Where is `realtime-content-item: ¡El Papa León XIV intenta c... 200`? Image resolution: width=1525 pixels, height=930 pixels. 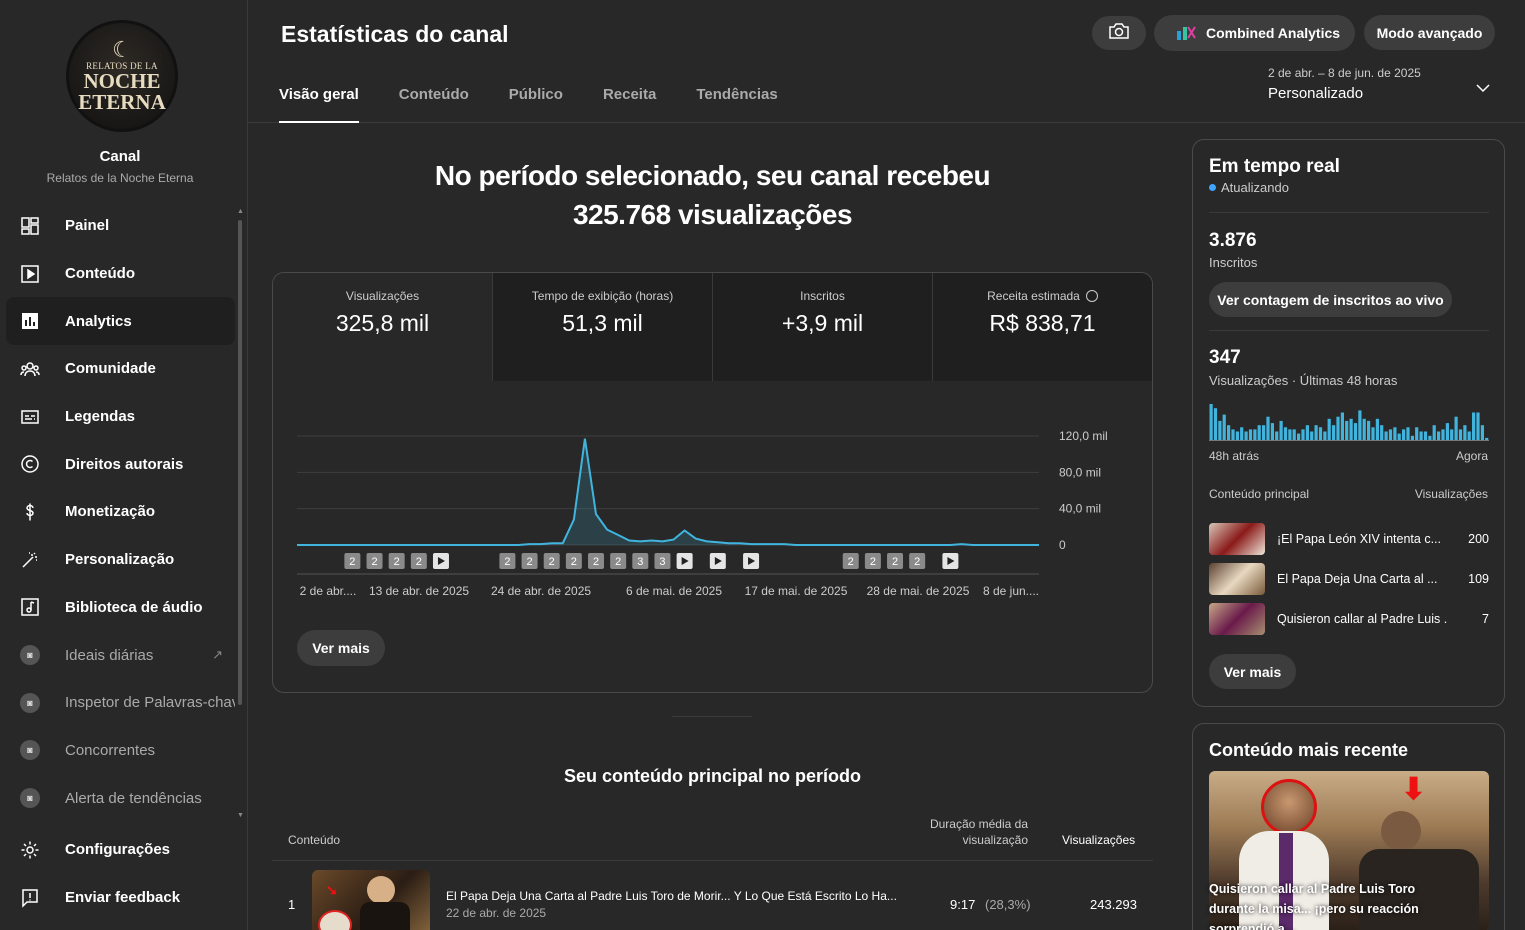
realtime-content-item: ¡El Papa León XIV intenta c... 200 is located at coordinates (1349, 539).